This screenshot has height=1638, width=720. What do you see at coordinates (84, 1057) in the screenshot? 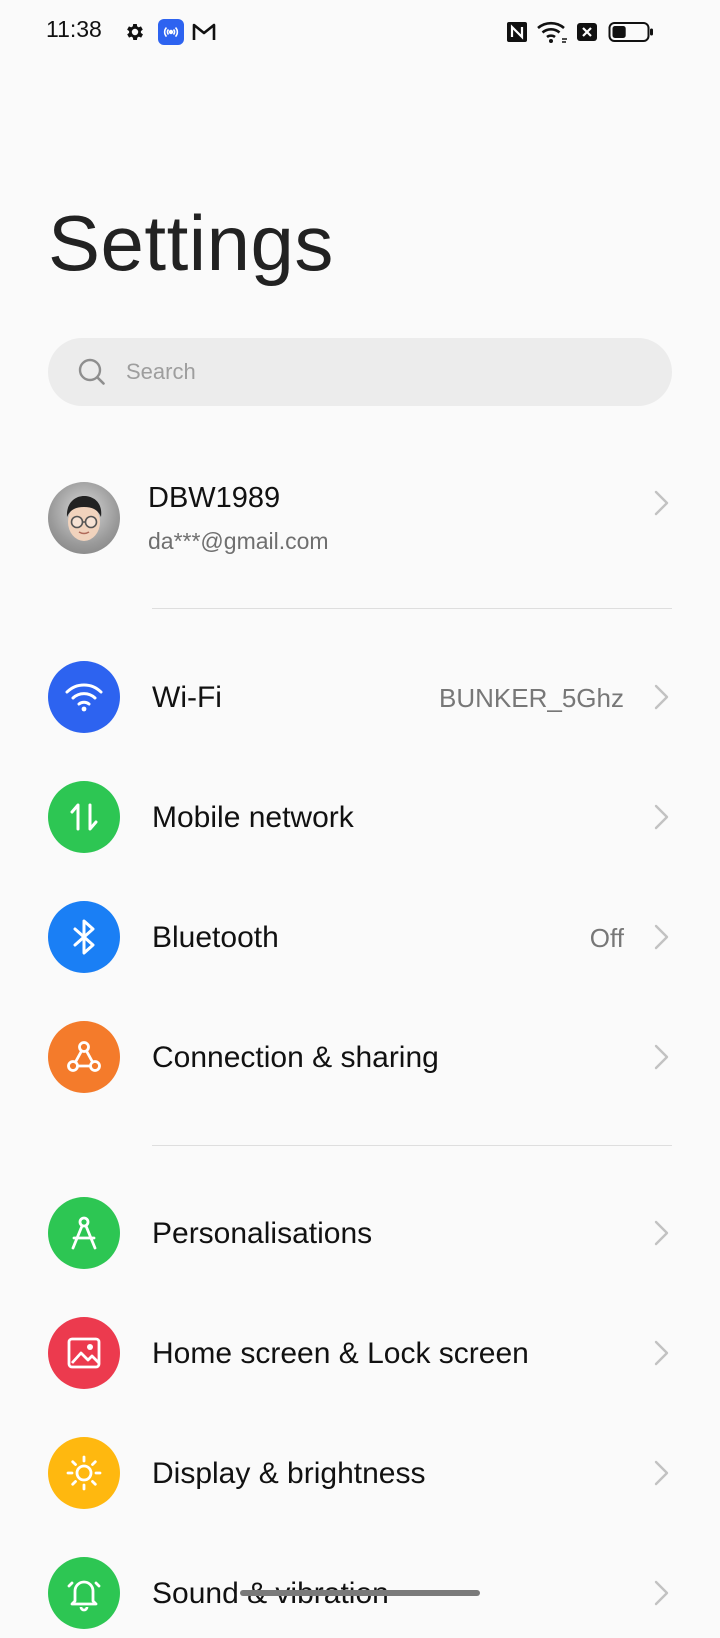
I see `connection-share-icon` at bounding box center [84, 1057].